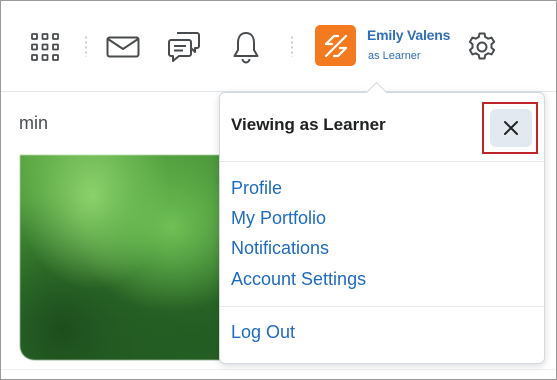 The width and height of the screenshot is (557, 380). Describe the element at coordinates (184, 47) in the screenshot. I see `chat-bubbles-icon` at that location.